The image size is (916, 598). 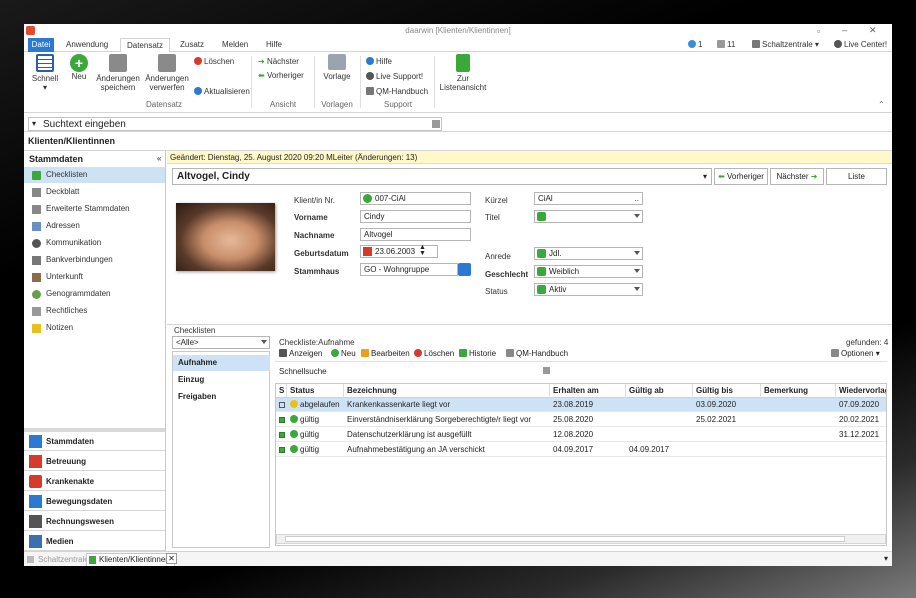 What do you see at coordinates (221, 363) in the screenshot?
I see `category-aufnahme: Aufnahme` at bounding box center [221, 363].